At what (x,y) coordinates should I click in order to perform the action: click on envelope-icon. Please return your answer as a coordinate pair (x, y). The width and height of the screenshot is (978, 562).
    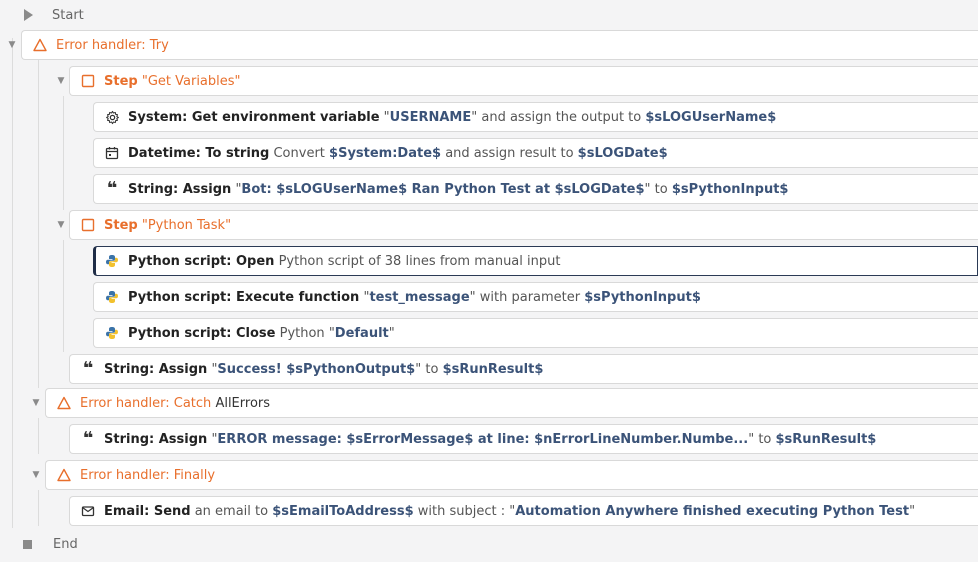
    Looking at the image, I should click on (88, 511).